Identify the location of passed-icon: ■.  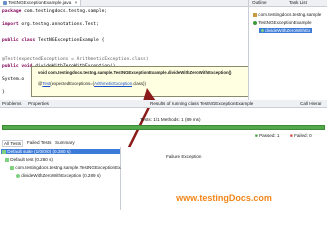
(256, 135).